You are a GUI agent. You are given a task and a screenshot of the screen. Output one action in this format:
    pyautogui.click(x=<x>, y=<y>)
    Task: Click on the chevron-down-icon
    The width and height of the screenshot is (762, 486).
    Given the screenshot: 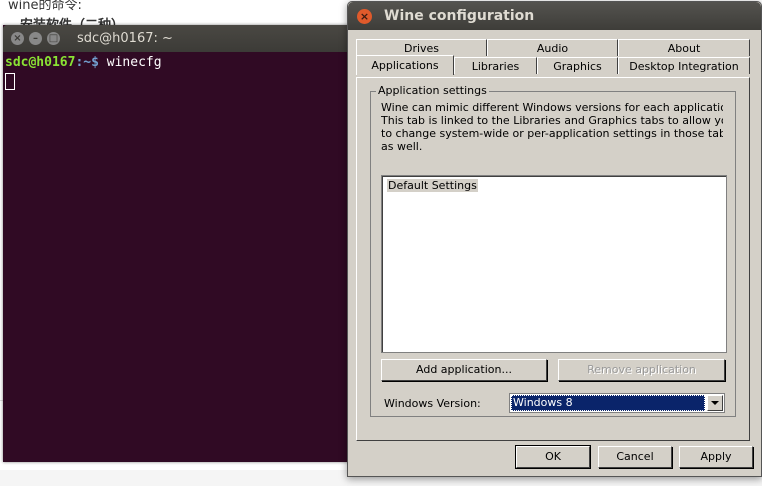 What is the action you would take?
    pyautogui.click(x=715, y=403)
    